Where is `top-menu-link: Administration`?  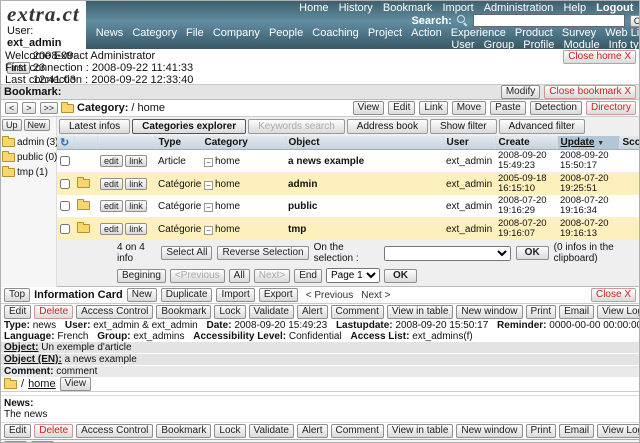
top-menu-link: Administration is located at coordinates (519, 8).